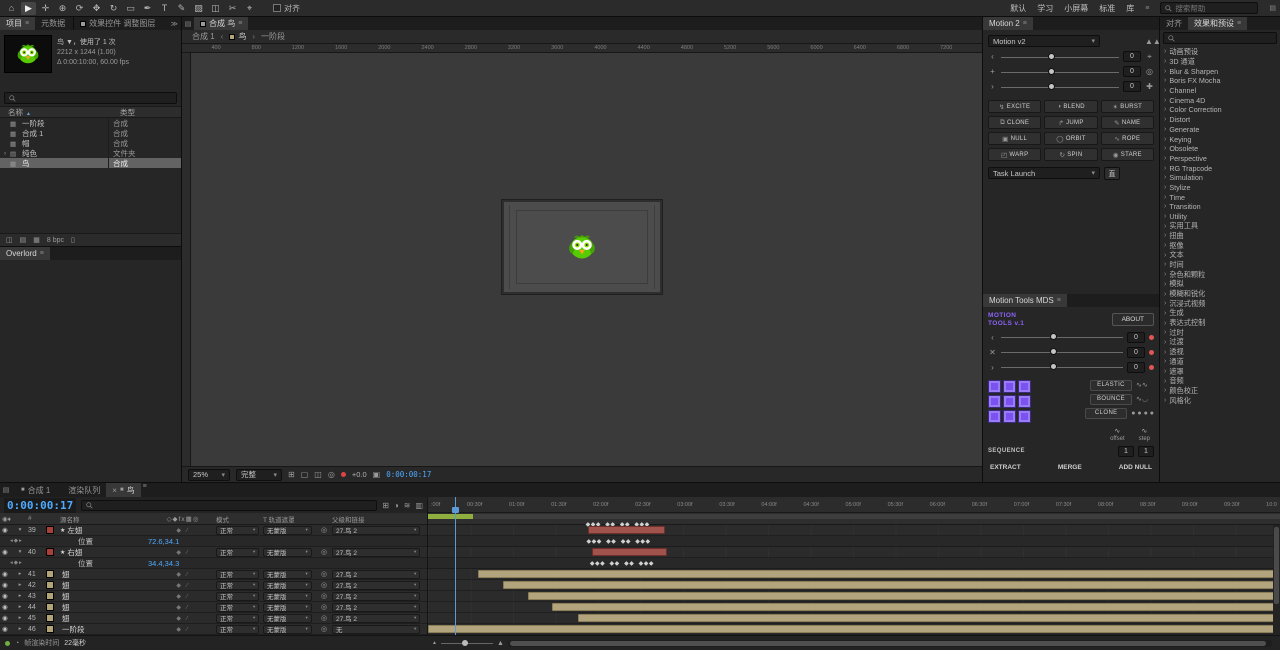 This screenshot has height=650, width=1280. What do you see at coordinates (419, 505) in the screenshot?
I see `timeline-toggle-icon: ▥` at bounding box center [419, 505].